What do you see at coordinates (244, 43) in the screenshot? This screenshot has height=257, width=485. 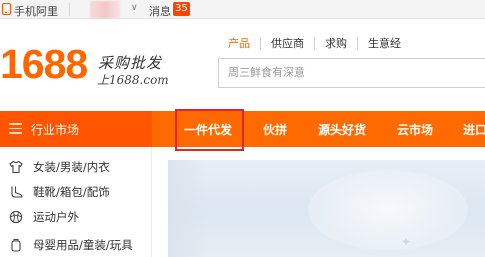 I see `search-tab-product: 产品` at bounding box center [244, 43].